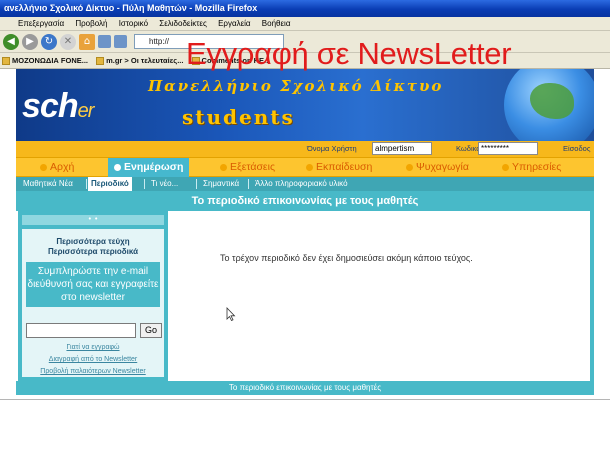  I want to click on back-icon: ◀, so click(11, 41).